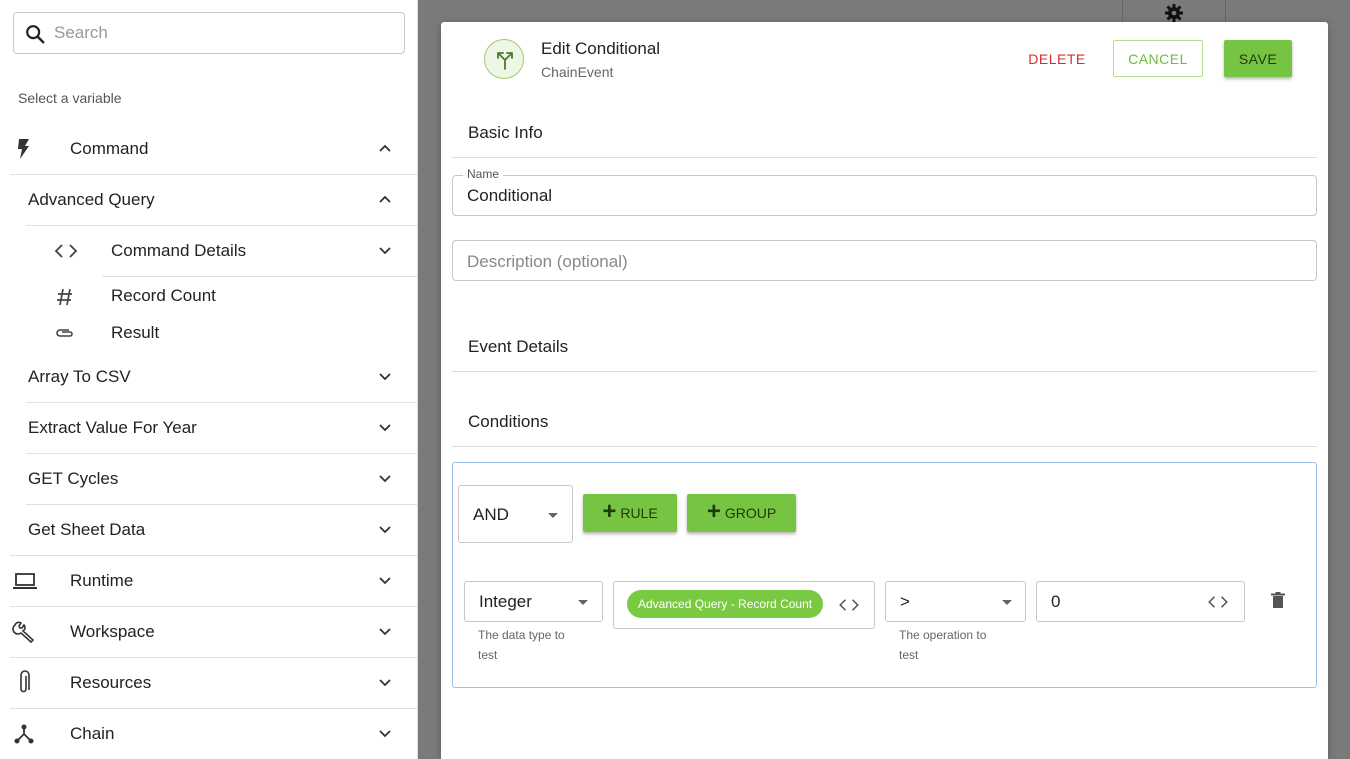 This screenshot has height=759, width=1350. I want to click on attachment-icon, so click(64, 333).